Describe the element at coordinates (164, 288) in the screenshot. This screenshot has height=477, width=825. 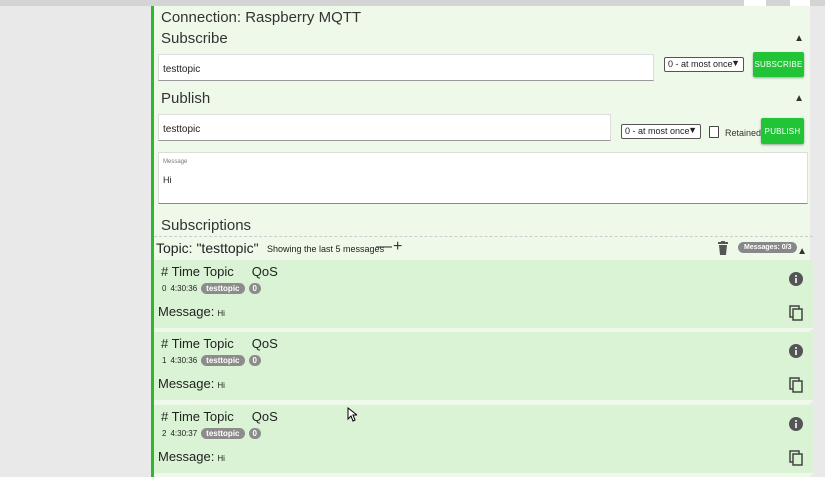
I see `message-index: 0` at that location.